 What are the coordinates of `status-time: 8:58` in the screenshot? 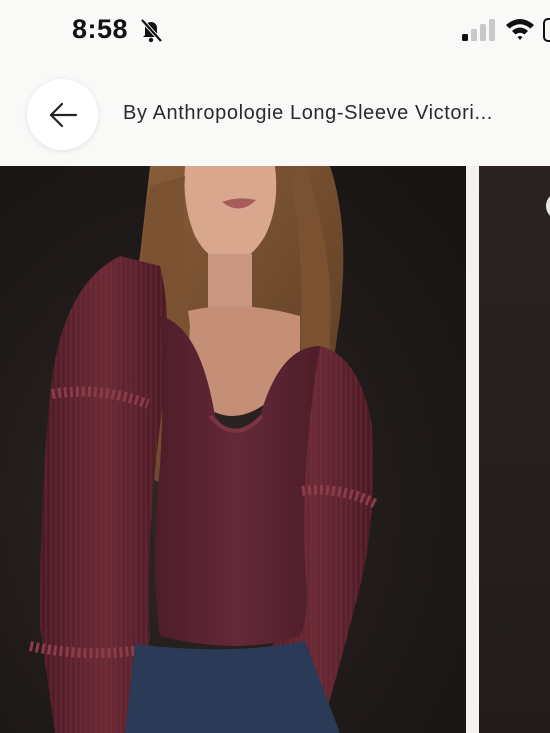 It's located at (100, 29).